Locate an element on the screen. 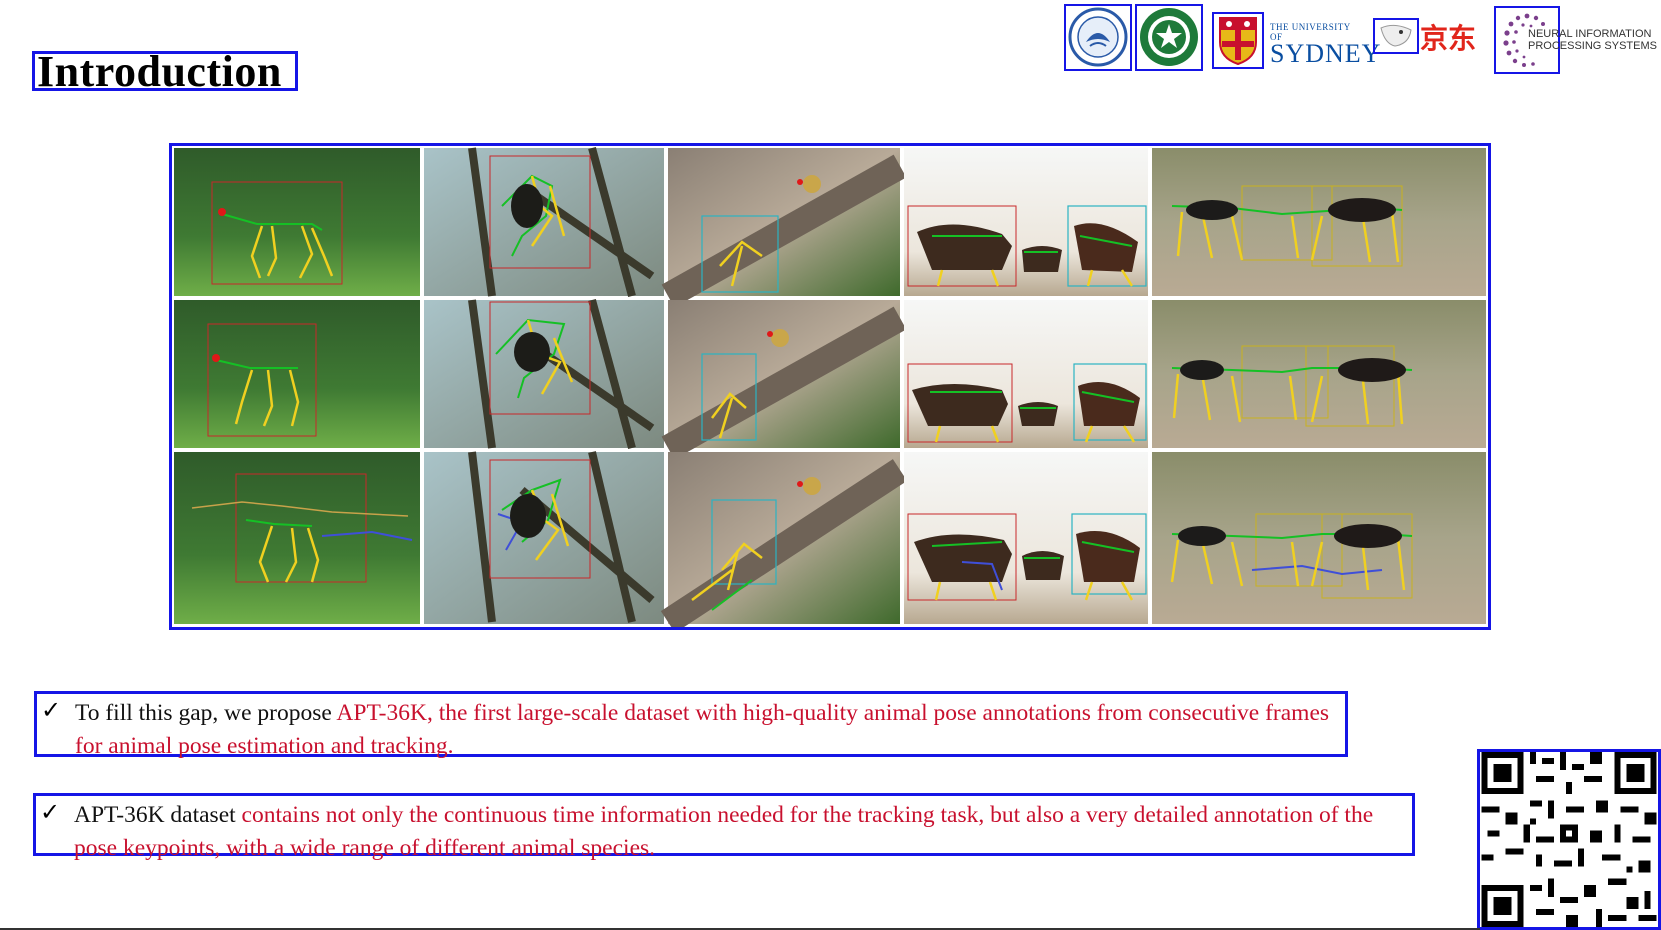  jd-mascot-icon is located at coordinates (1396, 36).